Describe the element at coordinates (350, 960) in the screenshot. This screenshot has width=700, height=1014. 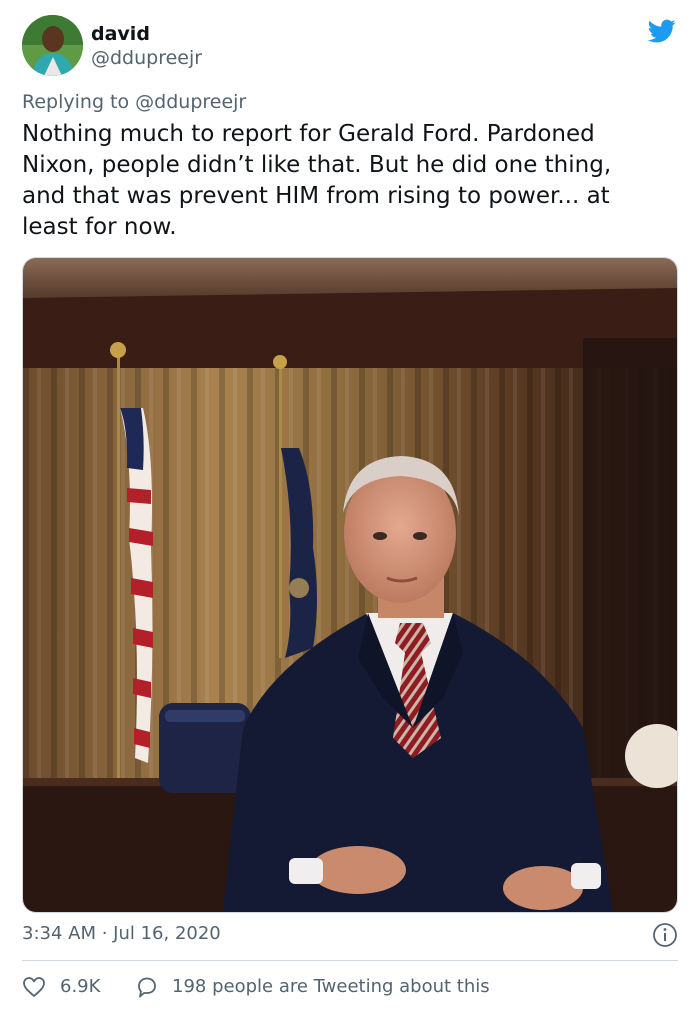
I see `footer-divider` at that location.